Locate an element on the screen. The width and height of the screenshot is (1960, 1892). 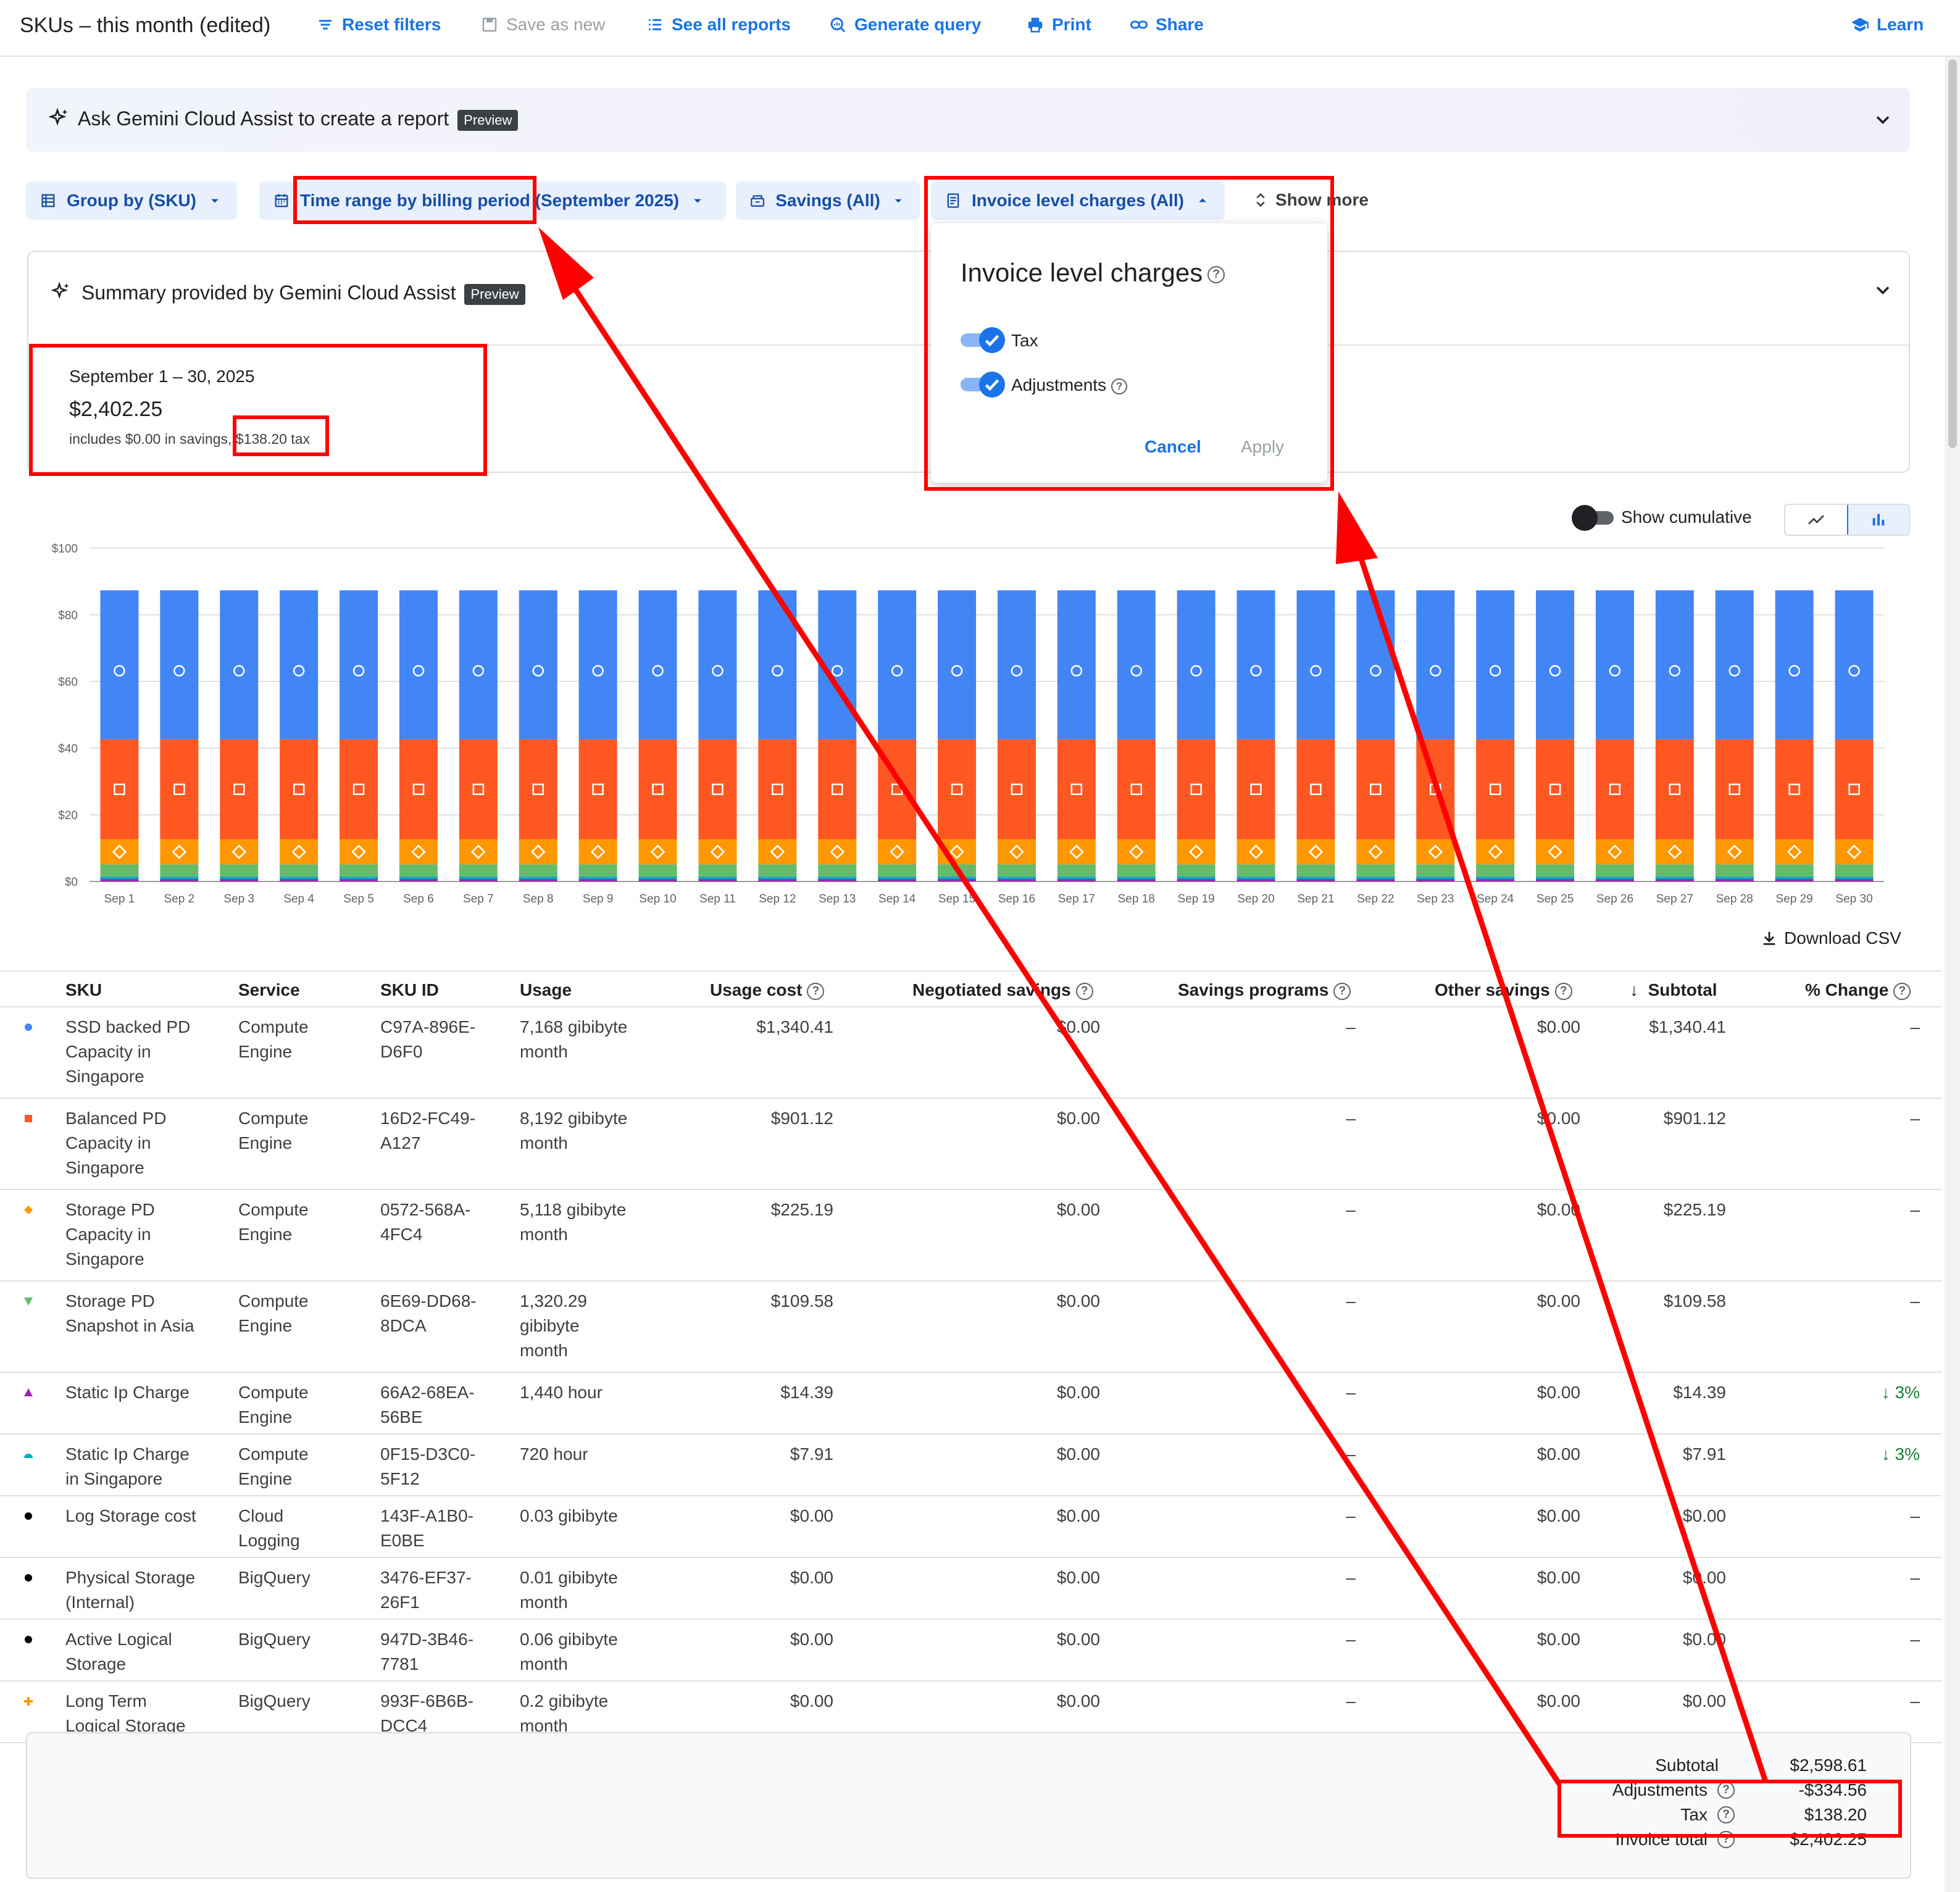
header-other-savings: Other savings? is located at coordinates (1503, 990).